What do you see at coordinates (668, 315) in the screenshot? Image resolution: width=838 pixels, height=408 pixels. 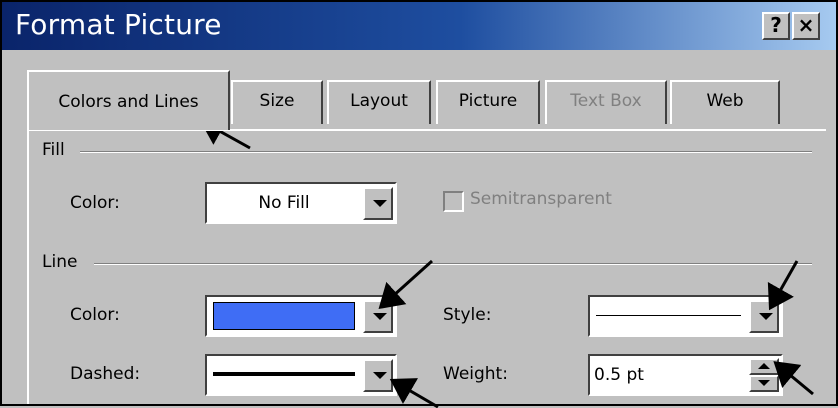 I see `line-style-sample` at bounding box center [668, 315].